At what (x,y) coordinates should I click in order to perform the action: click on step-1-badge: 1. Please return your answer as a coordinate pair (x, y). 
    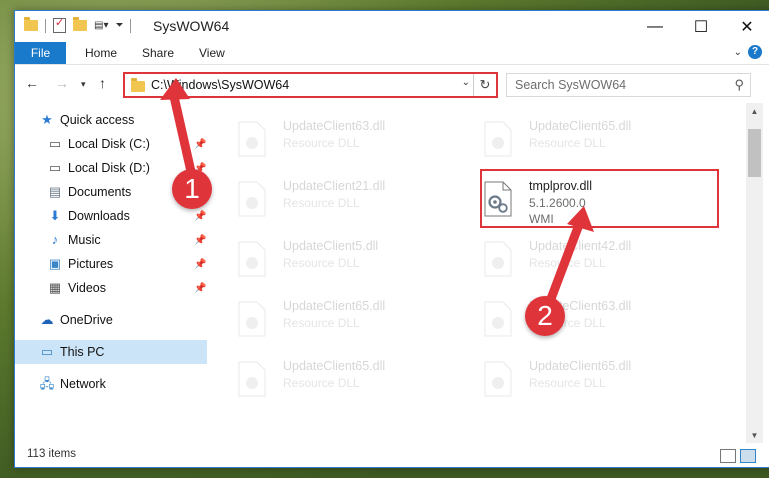
    Looking at the image, I should click on (192, 189).